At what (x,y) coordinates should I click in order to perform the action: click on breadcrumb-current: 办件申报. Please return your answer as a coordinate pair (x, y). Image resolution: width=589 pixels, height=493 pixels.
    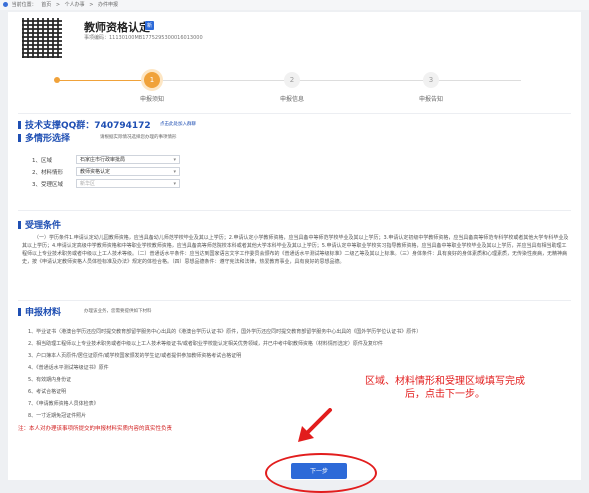
    Looking at the image, I should click on (108, 5).